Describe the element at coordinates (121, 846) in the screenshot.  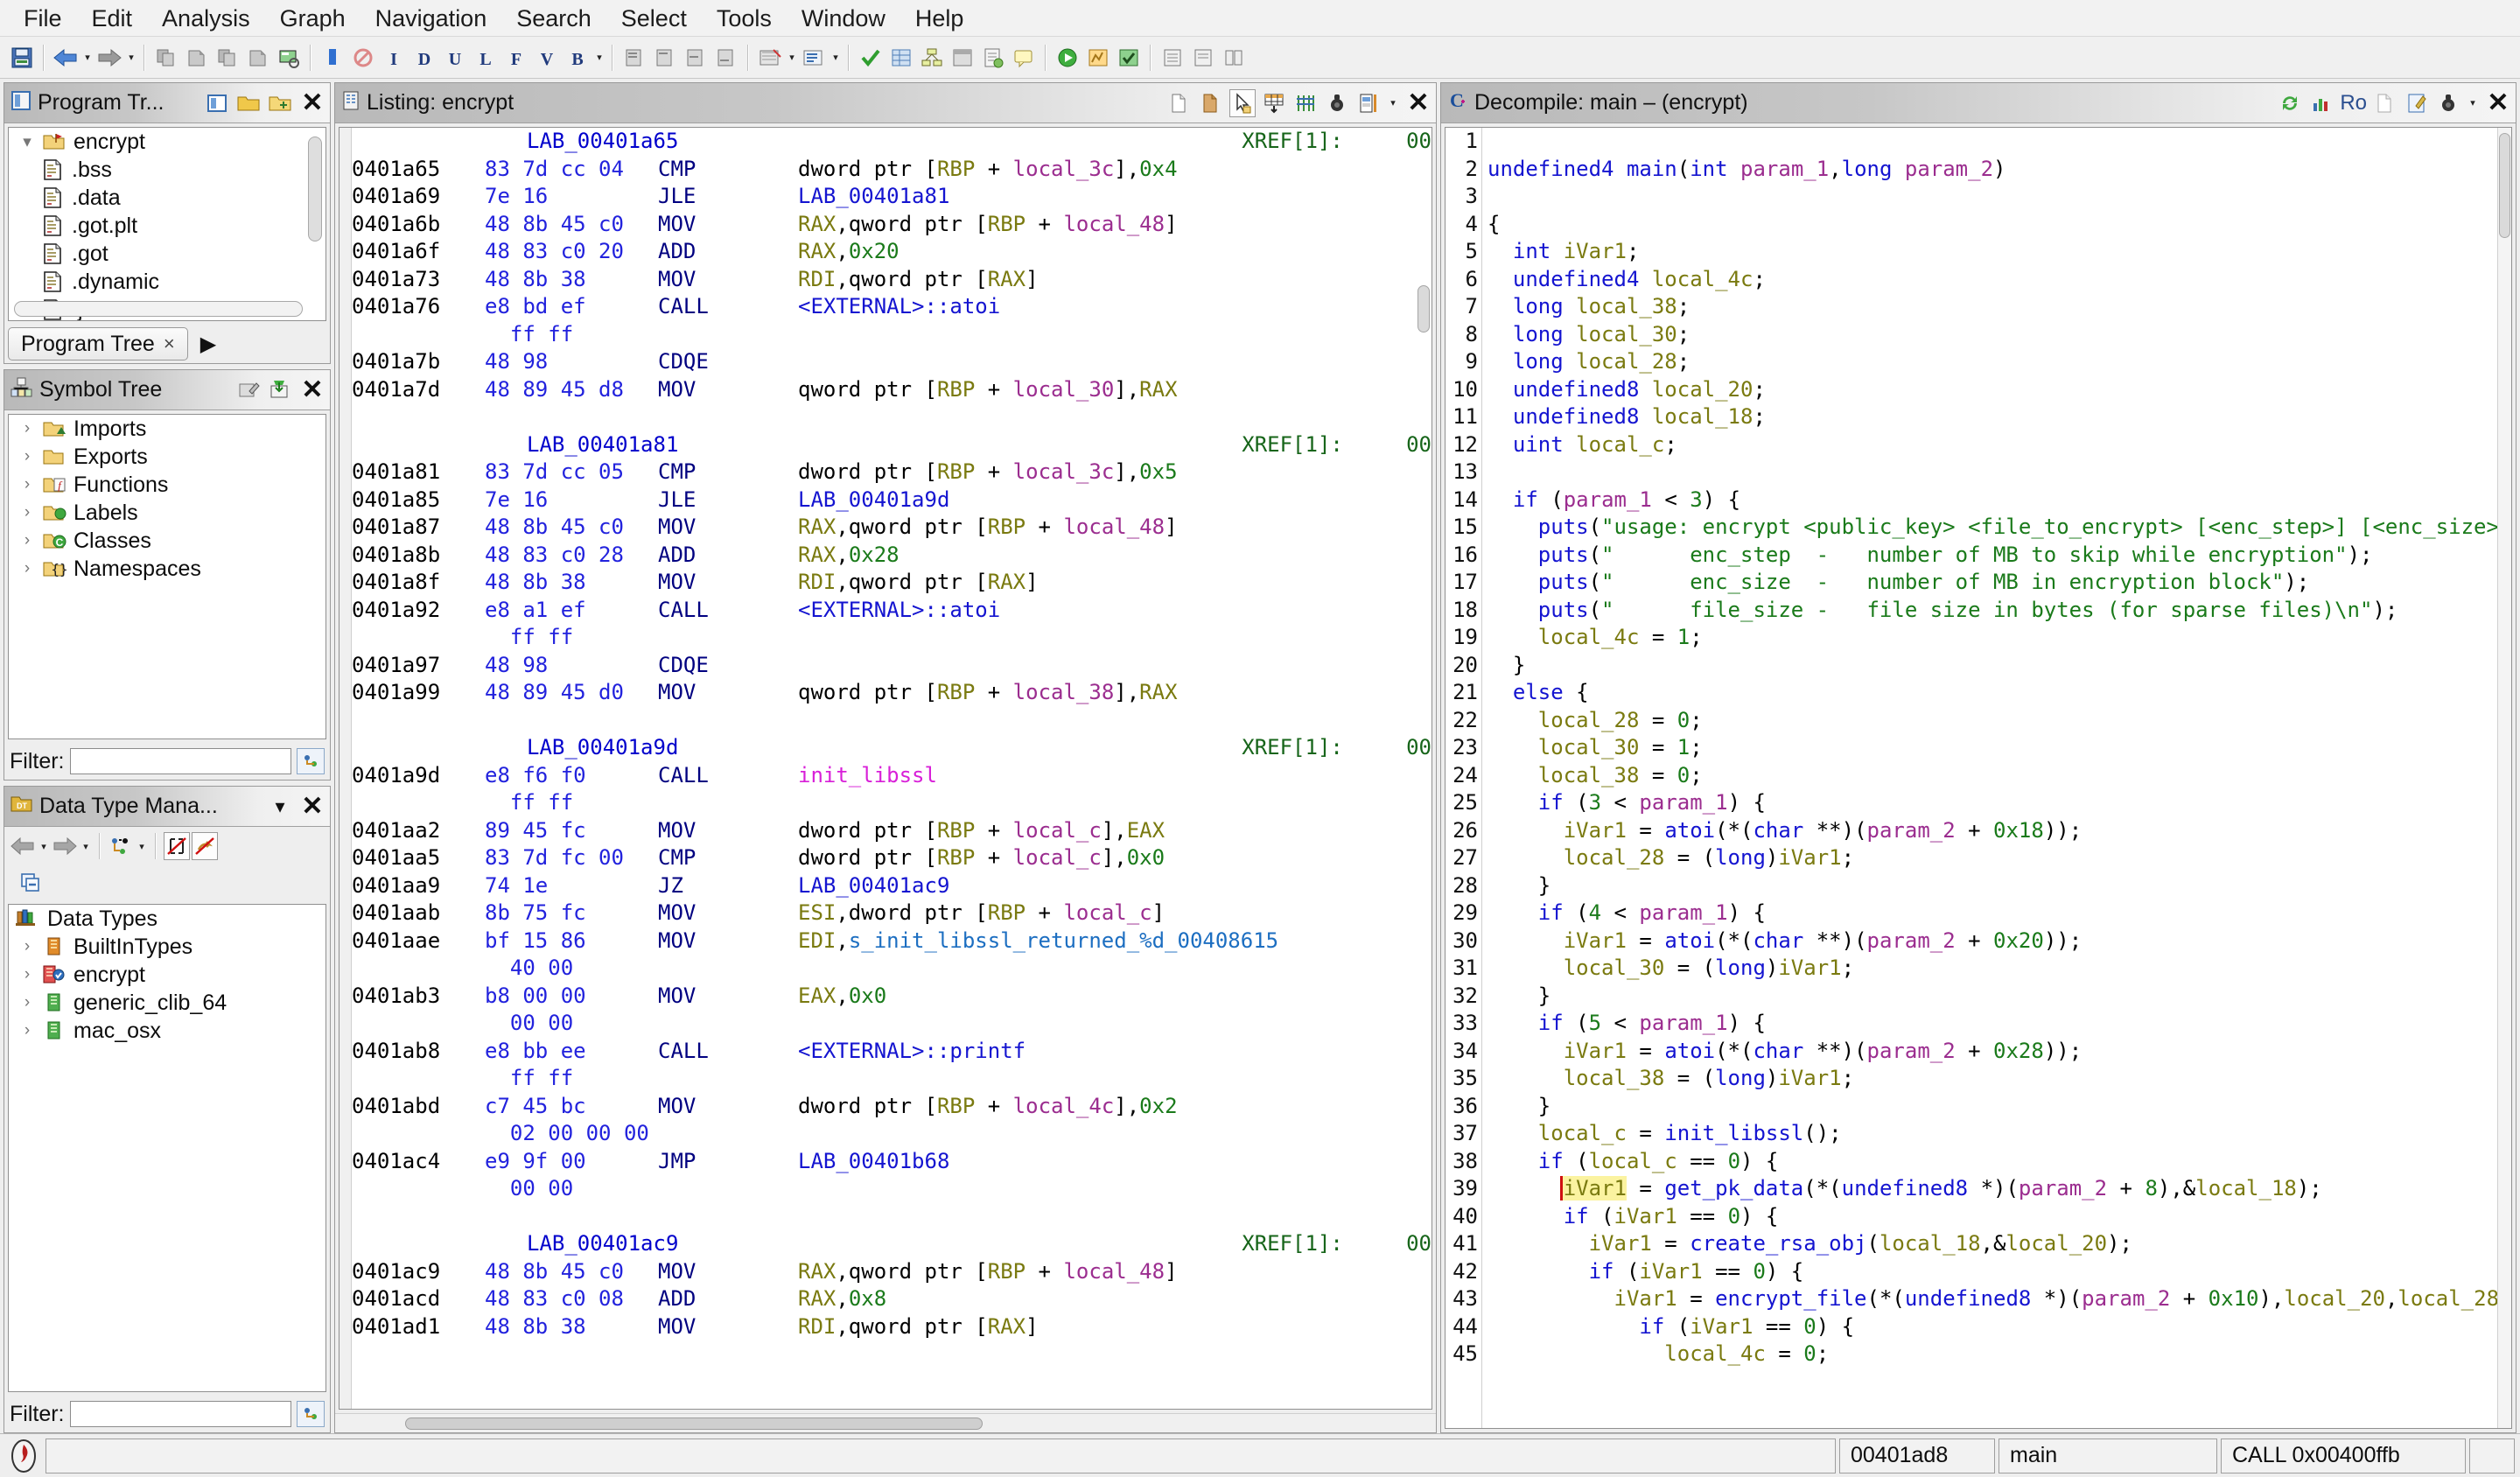
I see `filter-tree-icon` at that location.